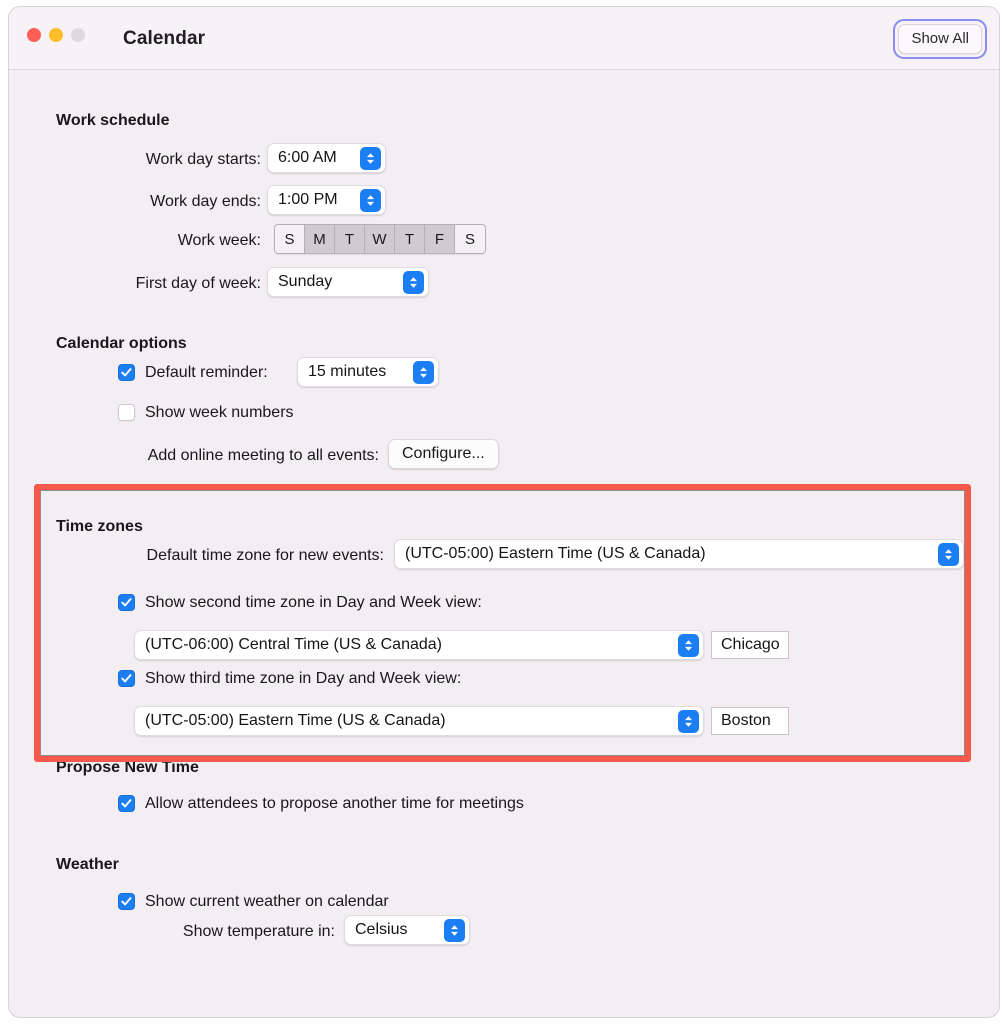 The width and height of the screenshot is (1008, 1024). What do you see at coordinates (127, 767) in the screenshot?
I see `section-title-propose-new-time: Propose New Time` at bounding box center [127, 767].